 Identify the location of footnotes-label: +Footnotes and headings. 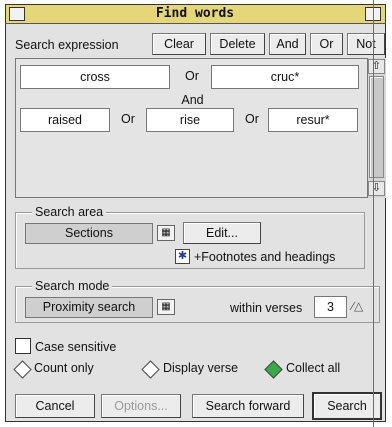
(265, 257).